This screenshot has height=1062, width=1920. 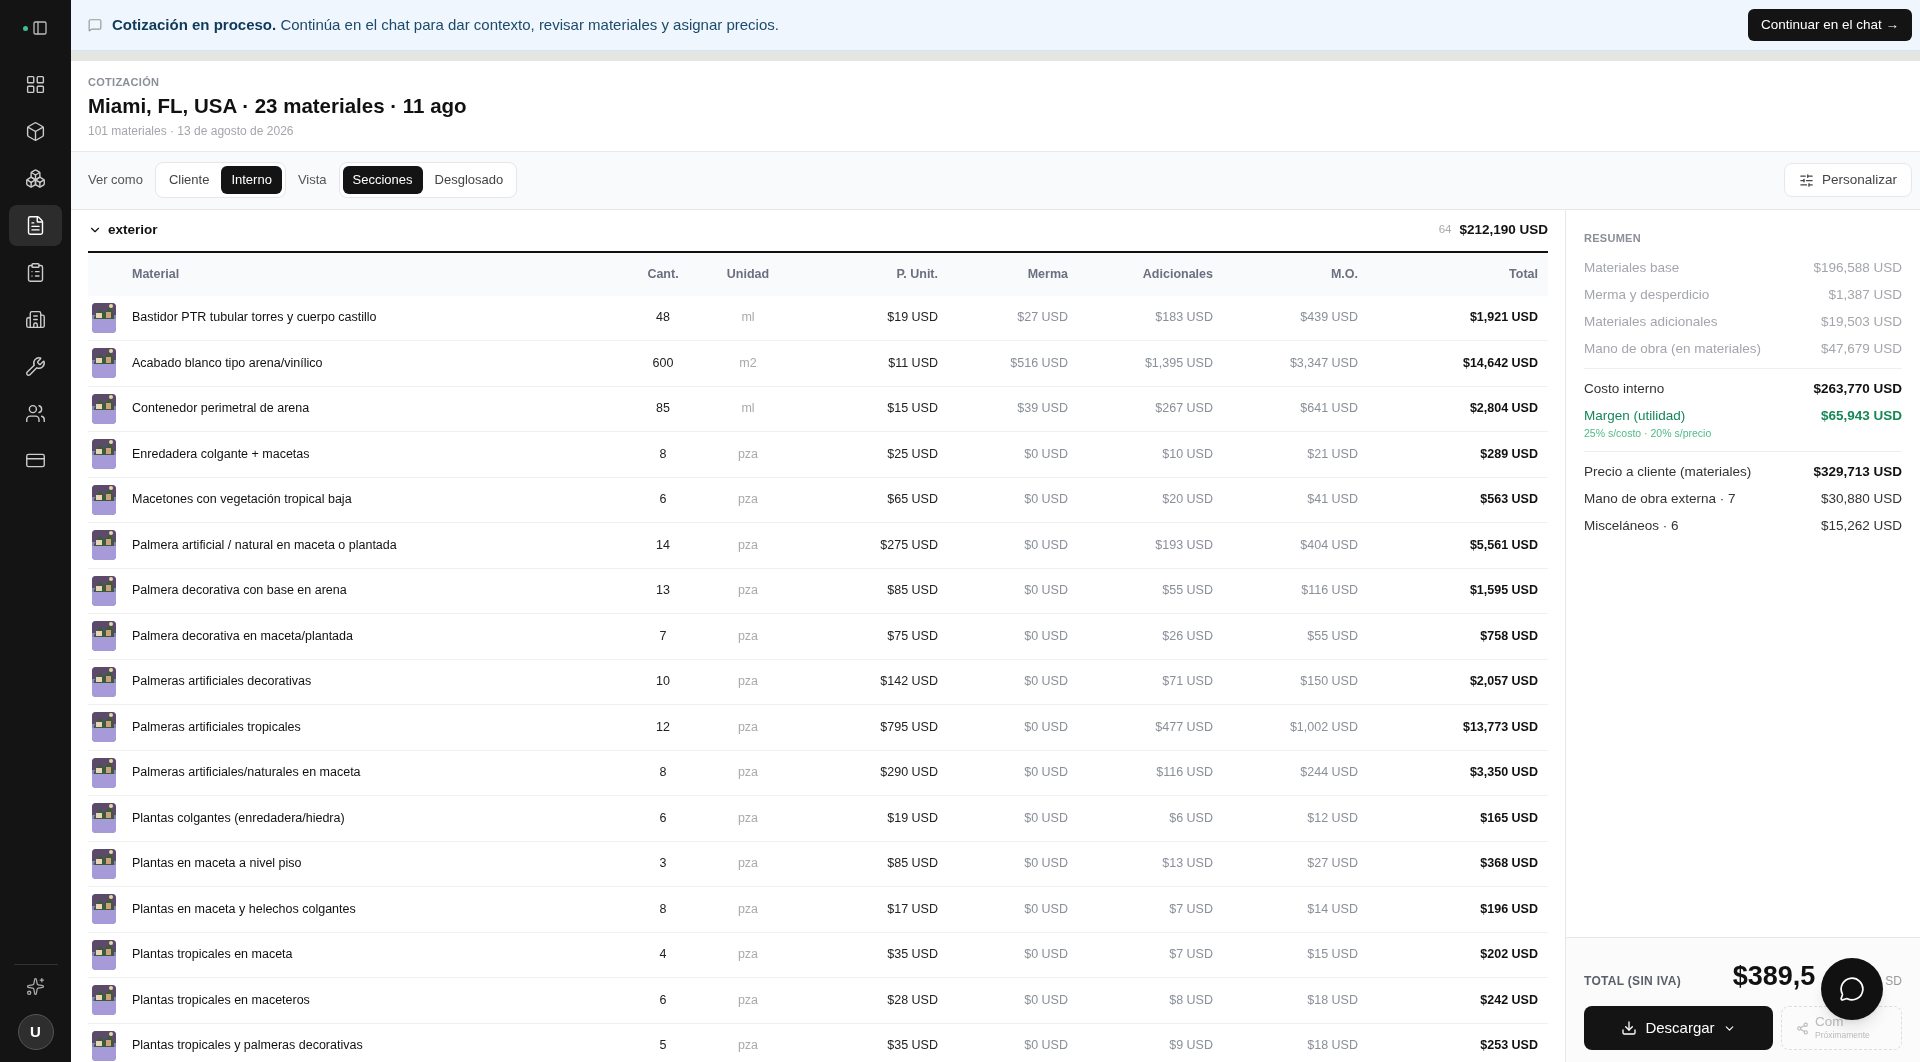 What do you see at coordinates (1660, 498) in the screenshot?
I see `summary-label: Mano de obra externa · 7` at bounding box center [1660, 498].